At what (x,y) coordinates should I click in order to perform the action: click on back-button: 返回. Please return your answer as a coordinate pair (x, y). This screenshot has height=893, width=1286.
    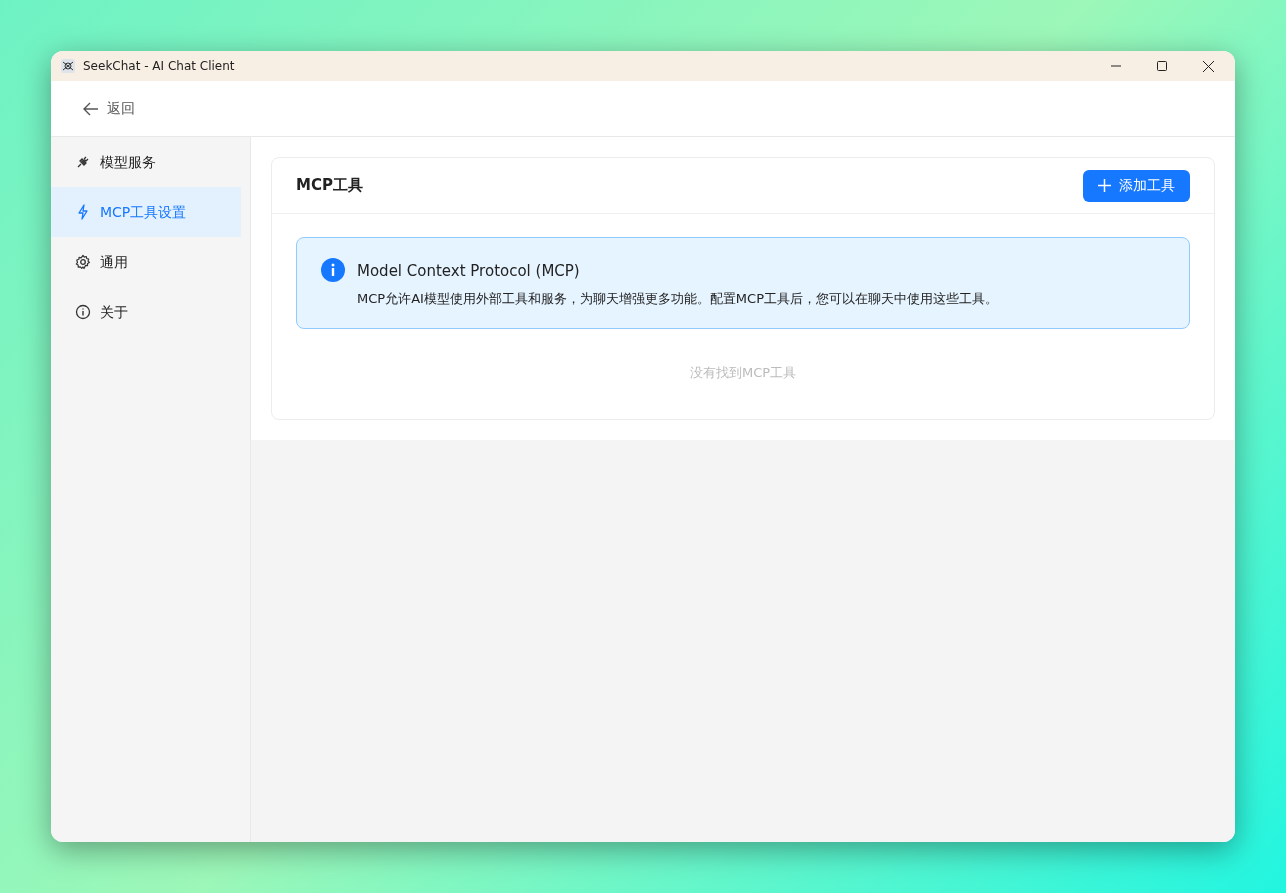
    Looking at the image, I should click on (109, 108).